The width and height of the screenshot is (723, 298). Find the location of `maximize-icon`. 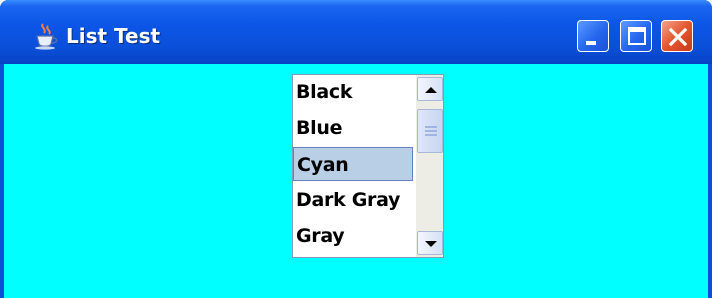

maximize-icon is located at coordinates (637, 36).